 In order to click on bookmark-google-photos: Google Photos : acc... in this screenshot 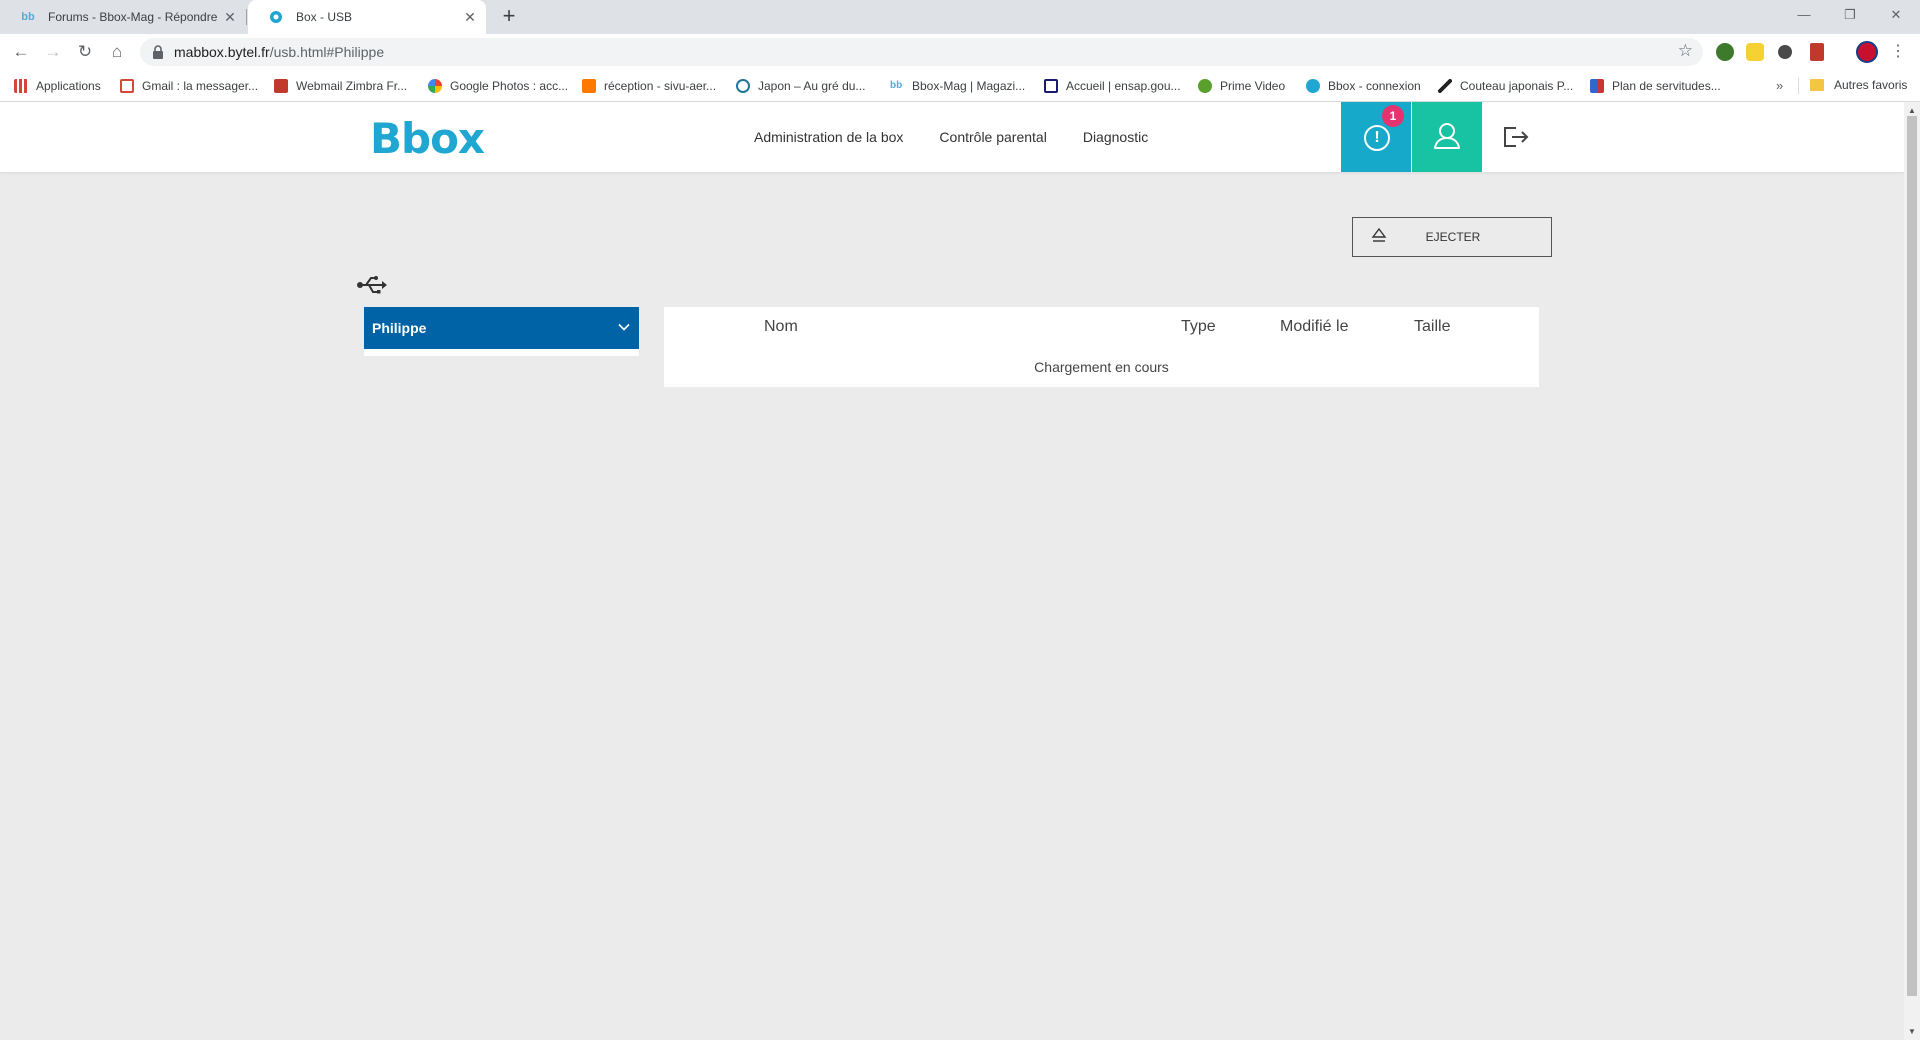, I will do `click(498, 86)`.